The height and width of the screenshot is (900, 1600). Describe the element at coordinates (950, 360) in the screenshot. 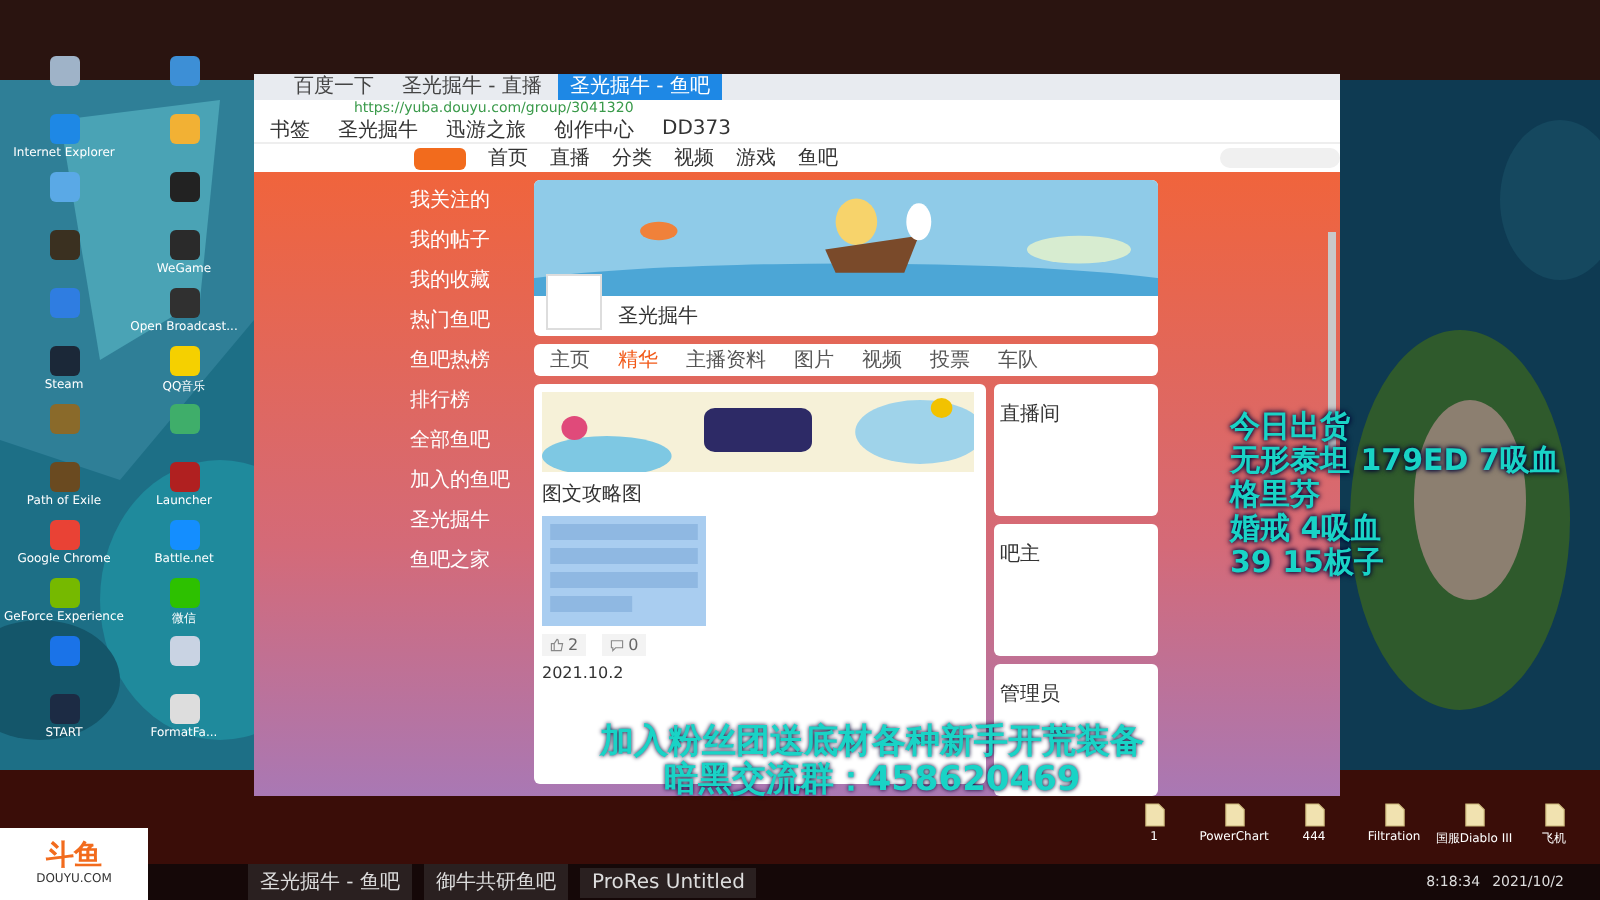

I see `group-tab: 投票` at that location.